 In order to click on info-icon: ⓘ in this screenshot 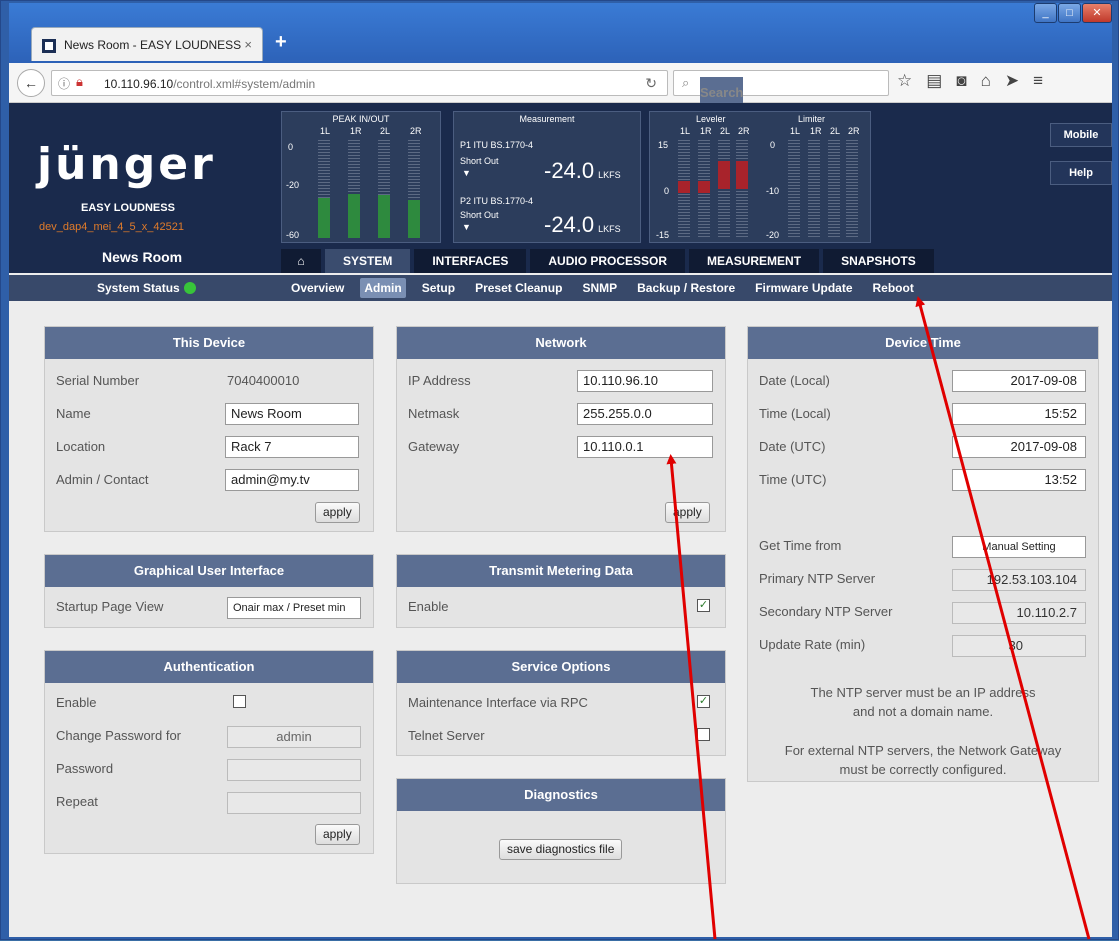, I will do `click(64, 83)`.